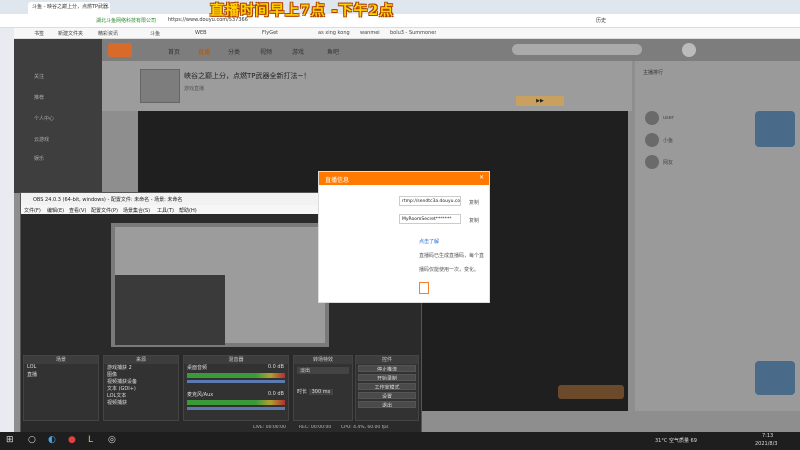 This screenshot has width=800, height=450. Describe the element at coordinates (39, 76) in the screenshot. I see `side-item-follow: 关注` at that location.